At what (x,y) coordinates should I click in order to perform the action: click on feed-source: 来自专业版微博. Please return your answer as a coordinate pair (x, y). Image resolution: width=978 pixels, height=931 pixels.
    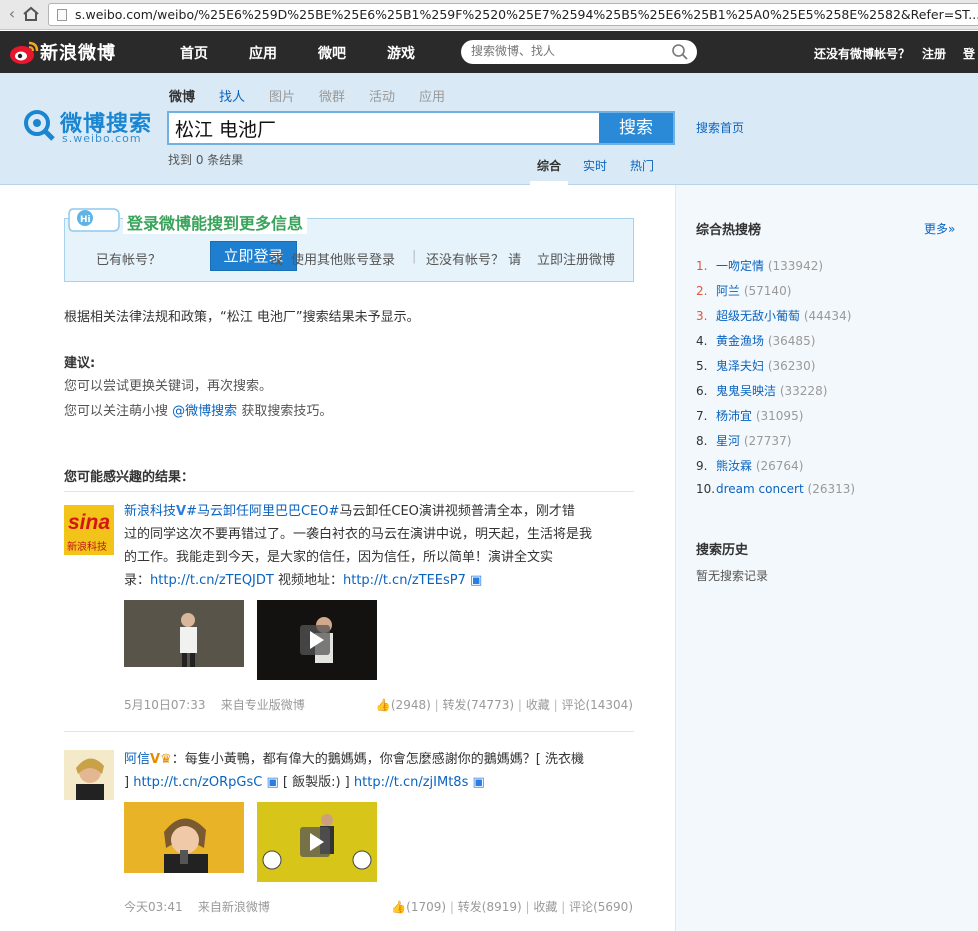
    Looking at the image, I should click on (263, 705).